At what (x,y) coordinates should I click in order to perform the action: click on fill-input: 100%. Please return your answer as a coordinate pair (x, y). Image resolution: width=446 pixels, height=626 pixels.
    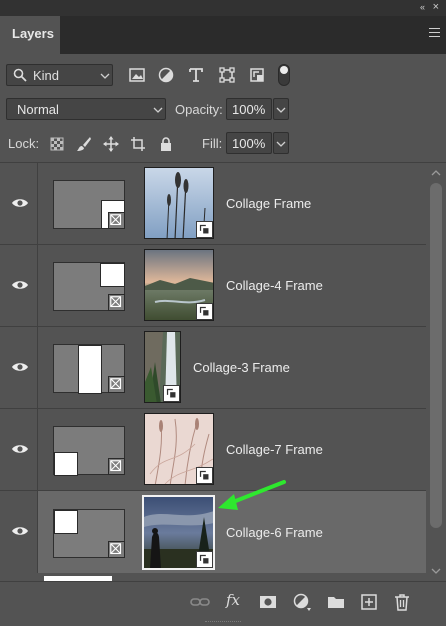
    Looking at the image, I should click on (249, 143).